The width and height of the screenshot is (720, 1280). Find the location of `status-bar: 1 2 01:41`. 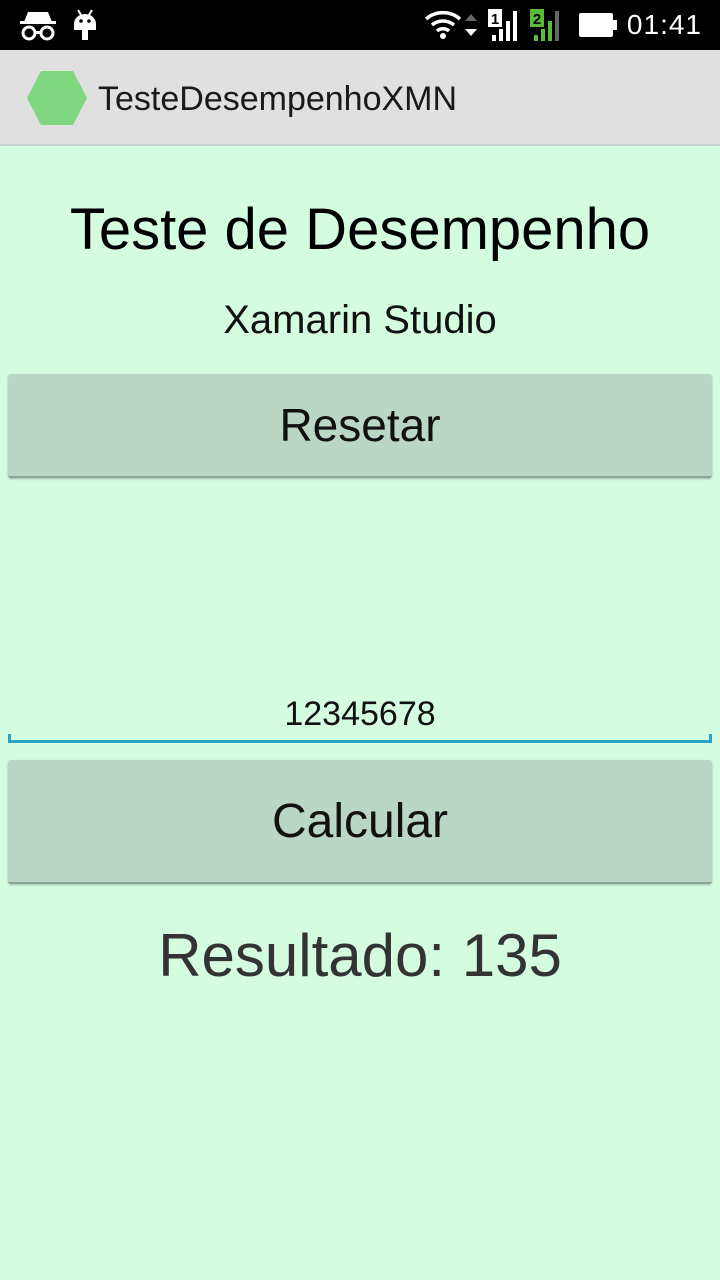

status-bar: 1 2 01:41 is located at coordinates (360, 25).